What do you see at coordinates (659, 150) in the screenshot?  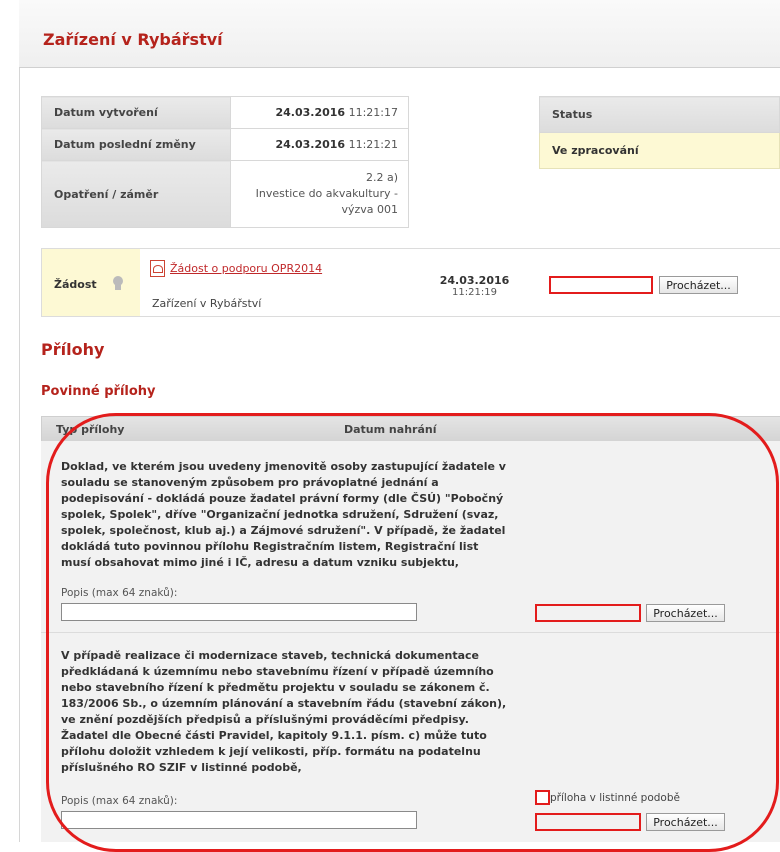 I see `status-badge: Ve zpracování` at bounding box center [659, 150].